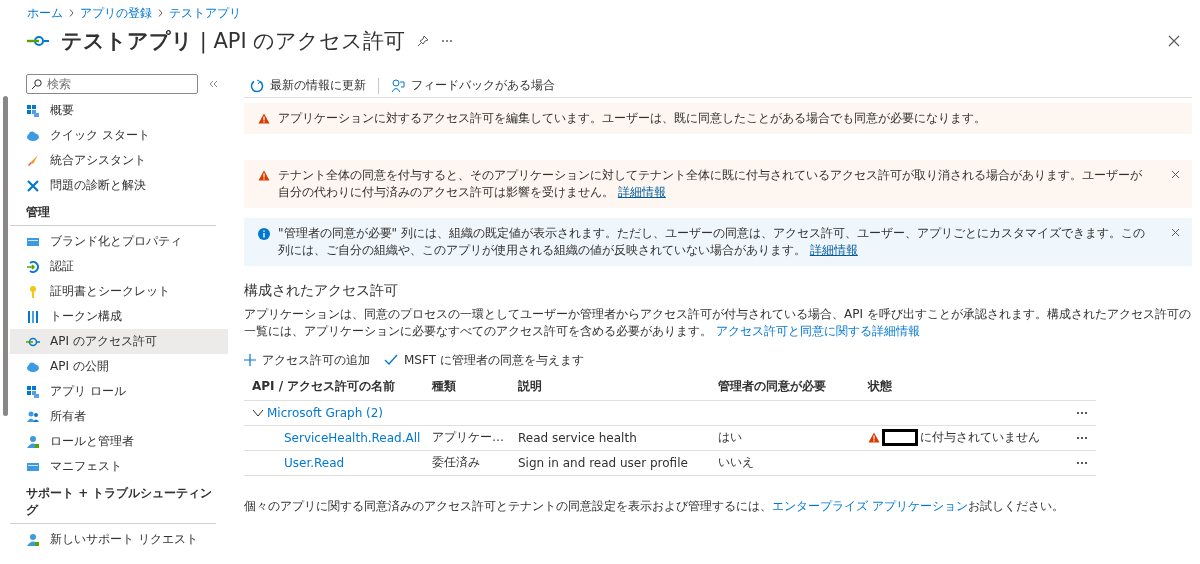 Image resolution: width=1200 pixels, height=564 pixels. I want to click on column-header: 管理者の同意が必要, so click(785, 387).